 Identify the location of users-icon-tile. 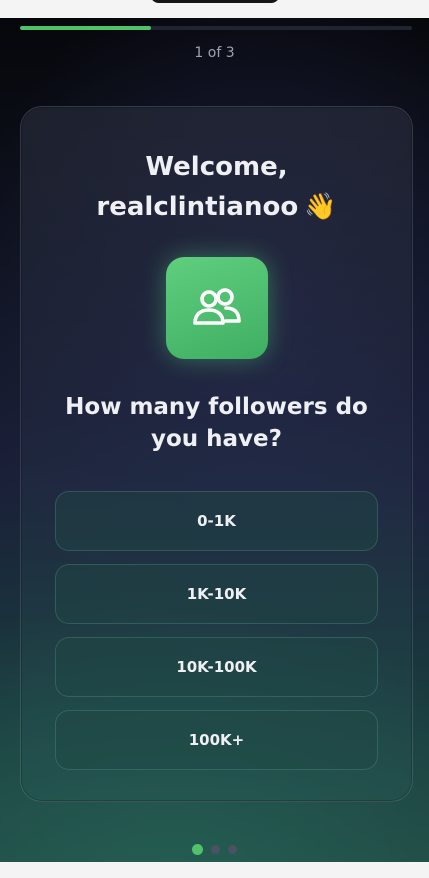
(217, 308).